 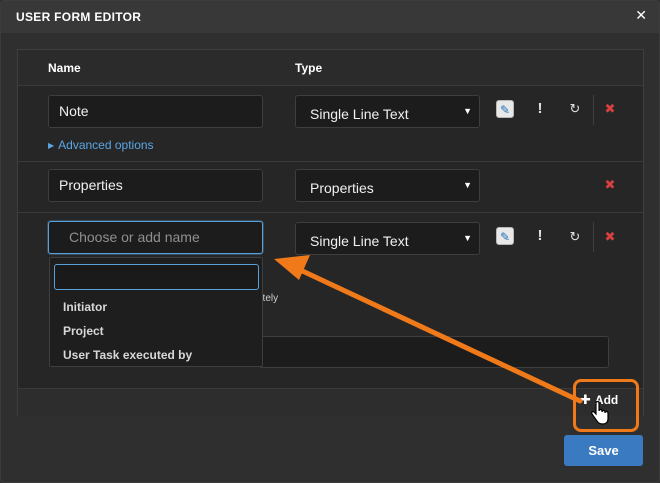 I want to click on table-header: Name Type, so click(x=330, y=68).